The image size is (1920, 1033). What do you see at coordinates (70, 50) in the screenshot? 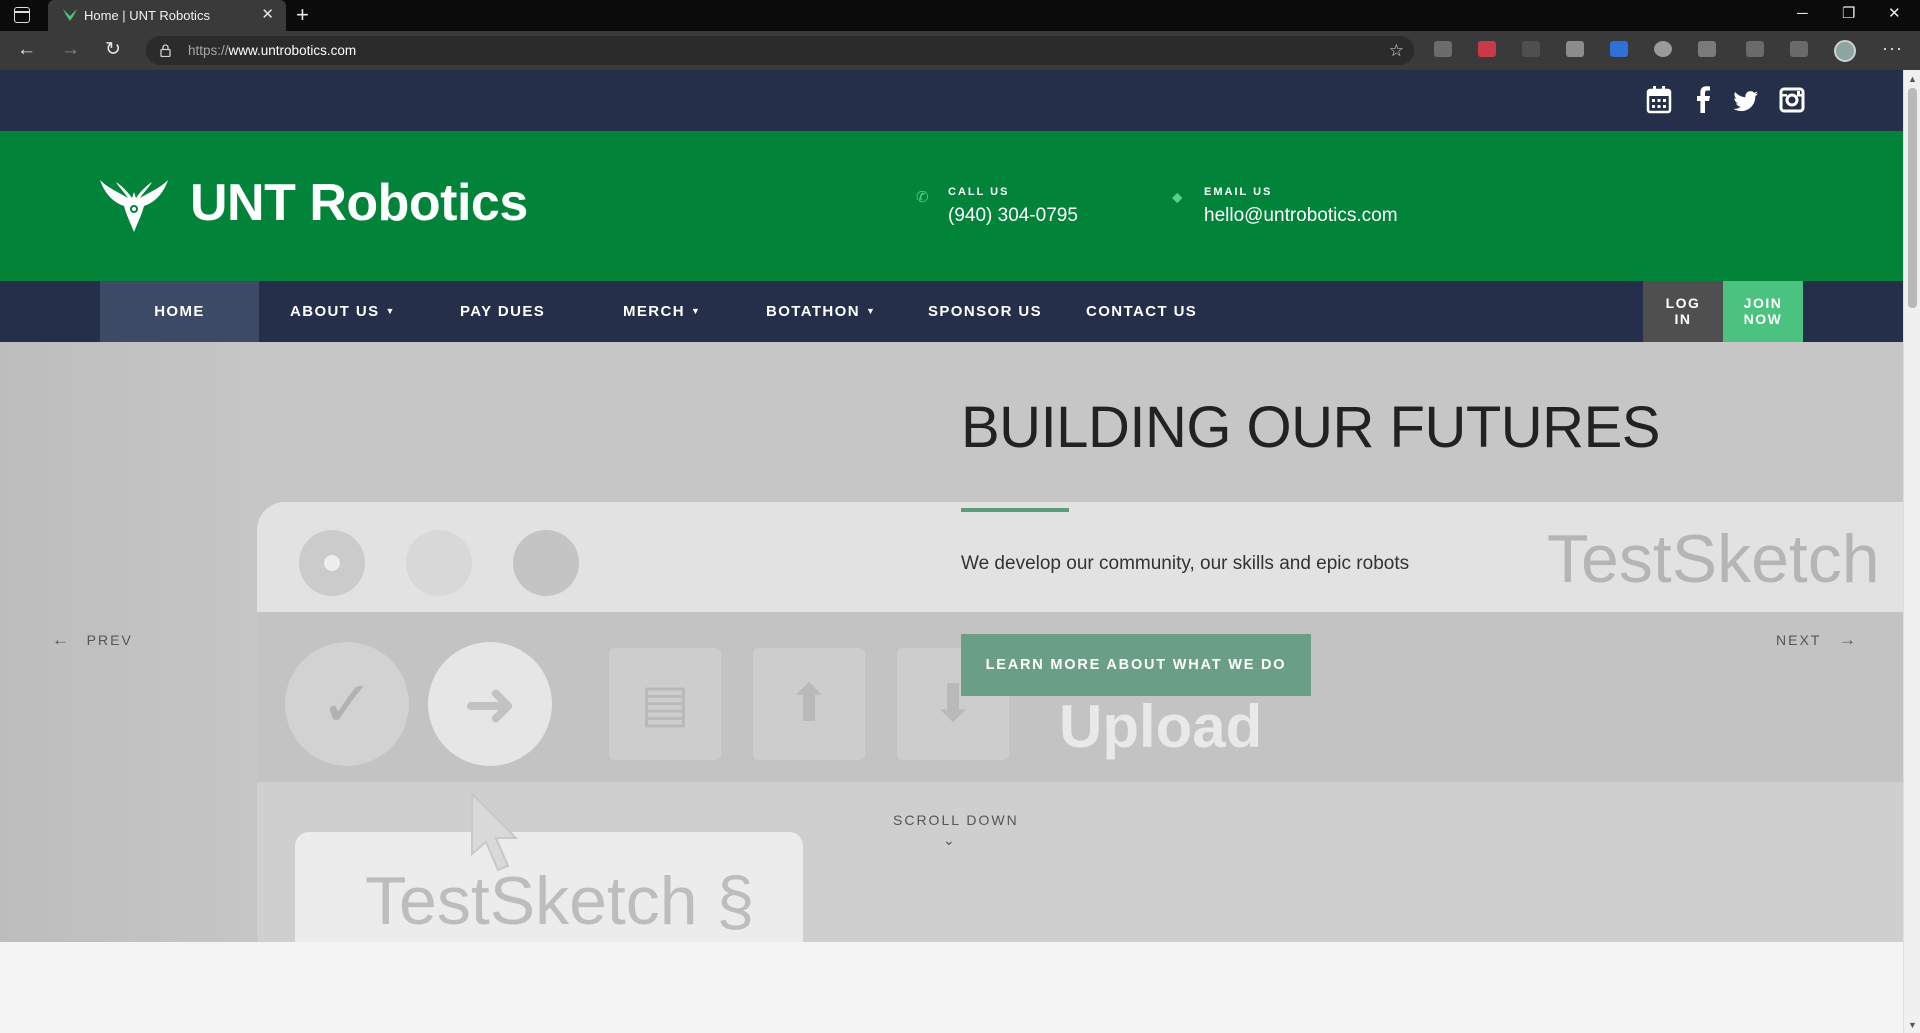
I see `forward-icon: →` at bounding box center [70, 50].